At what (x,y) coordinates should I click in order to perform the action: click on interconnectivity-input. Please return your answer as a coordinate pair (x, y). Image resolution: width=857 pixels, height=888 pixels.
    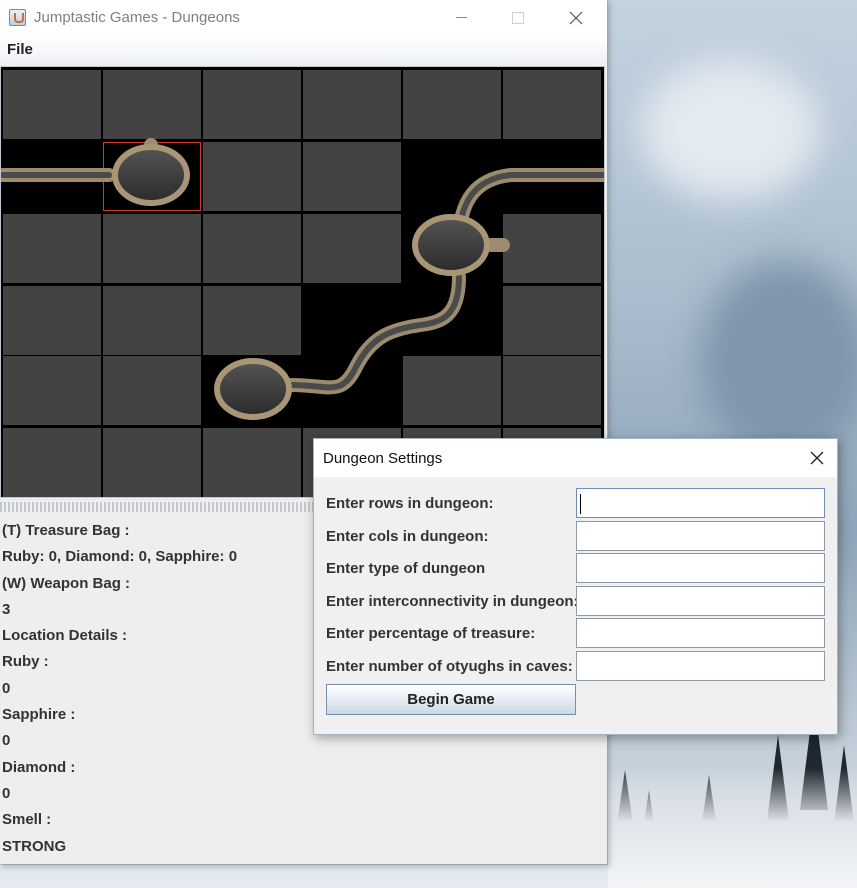
    Looking at the image, I should click on (700, 601).